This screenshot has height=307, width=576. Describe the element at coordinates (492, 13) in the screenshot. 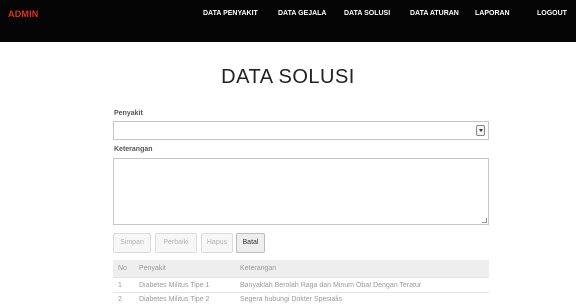

I see `nav-laporan: LAPORAN` at that location.